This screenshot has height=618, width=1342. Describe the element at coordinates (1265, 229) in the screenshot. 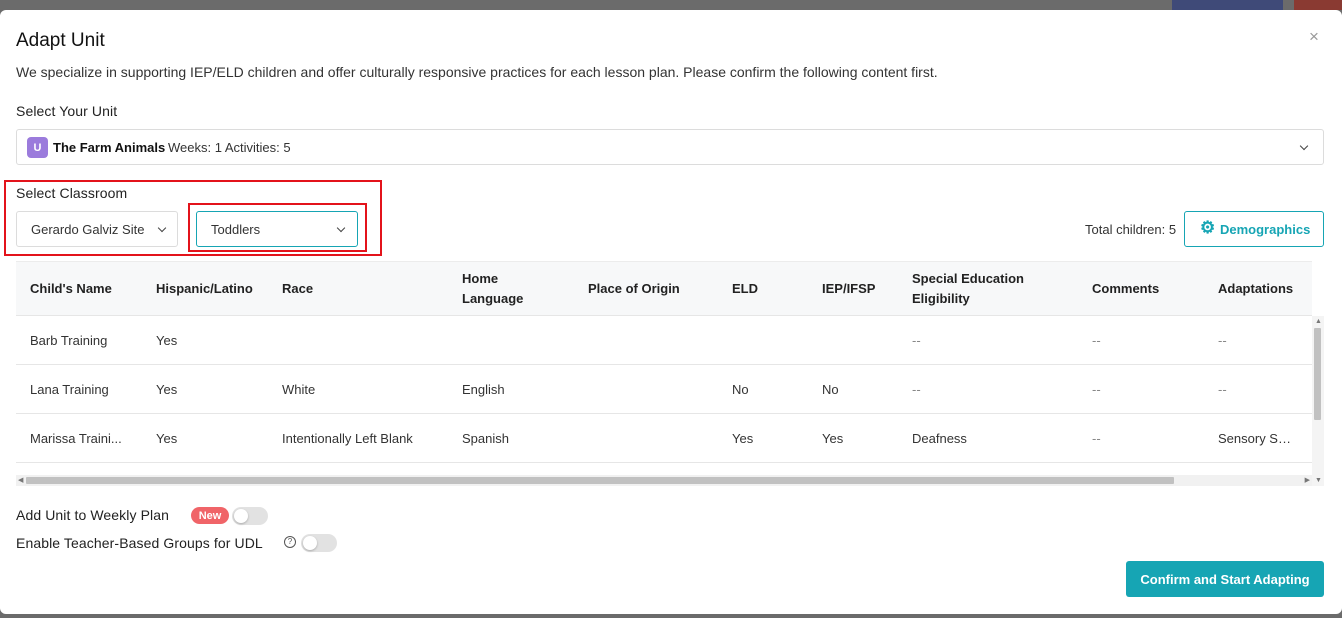

I see `demographics-button-label: Demographics` at that location.